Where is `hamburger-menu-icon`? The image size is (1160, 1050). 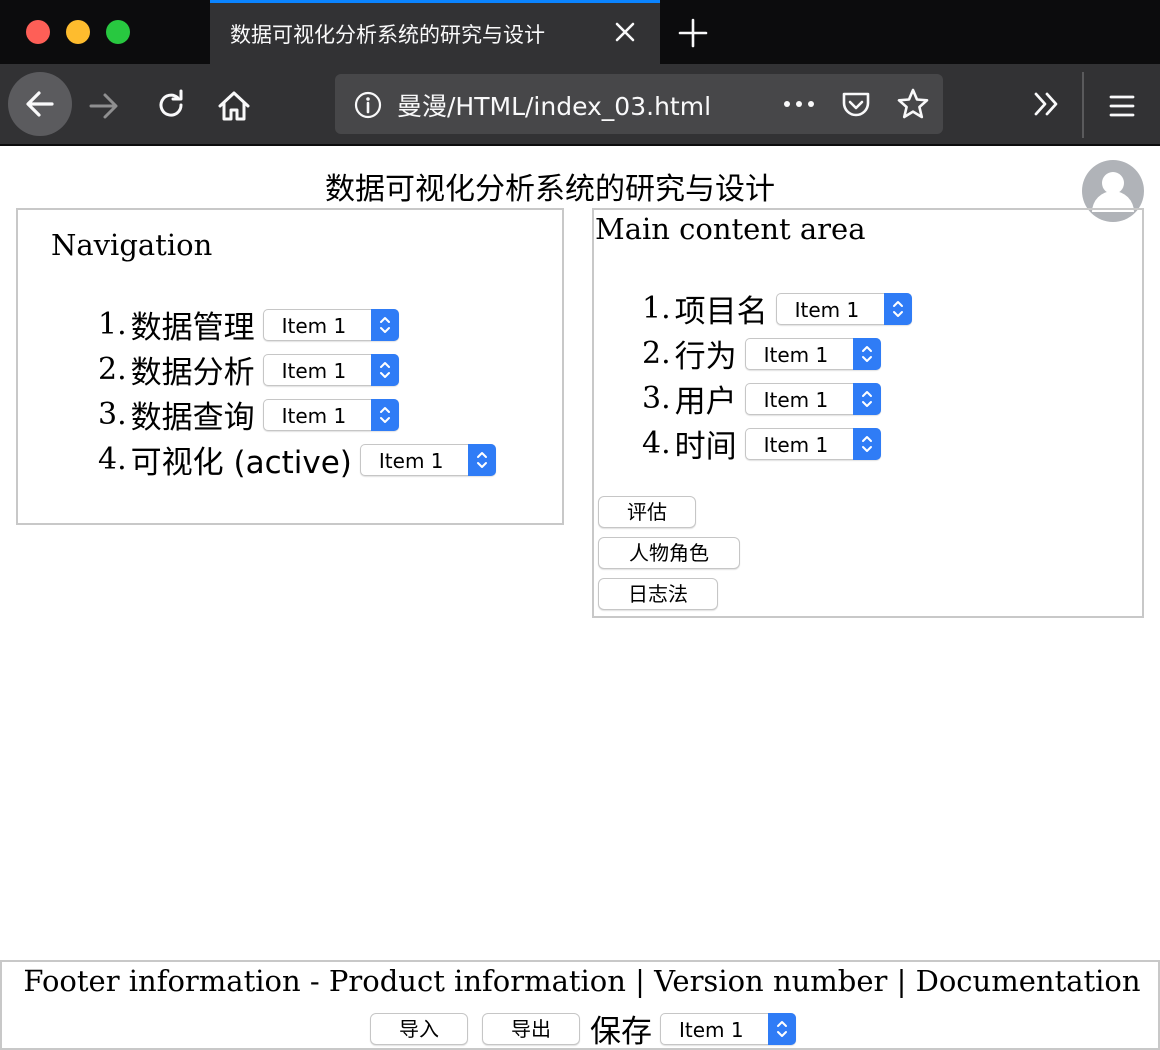
hamburger-menu-icon is located at coordinates (1122, 106).